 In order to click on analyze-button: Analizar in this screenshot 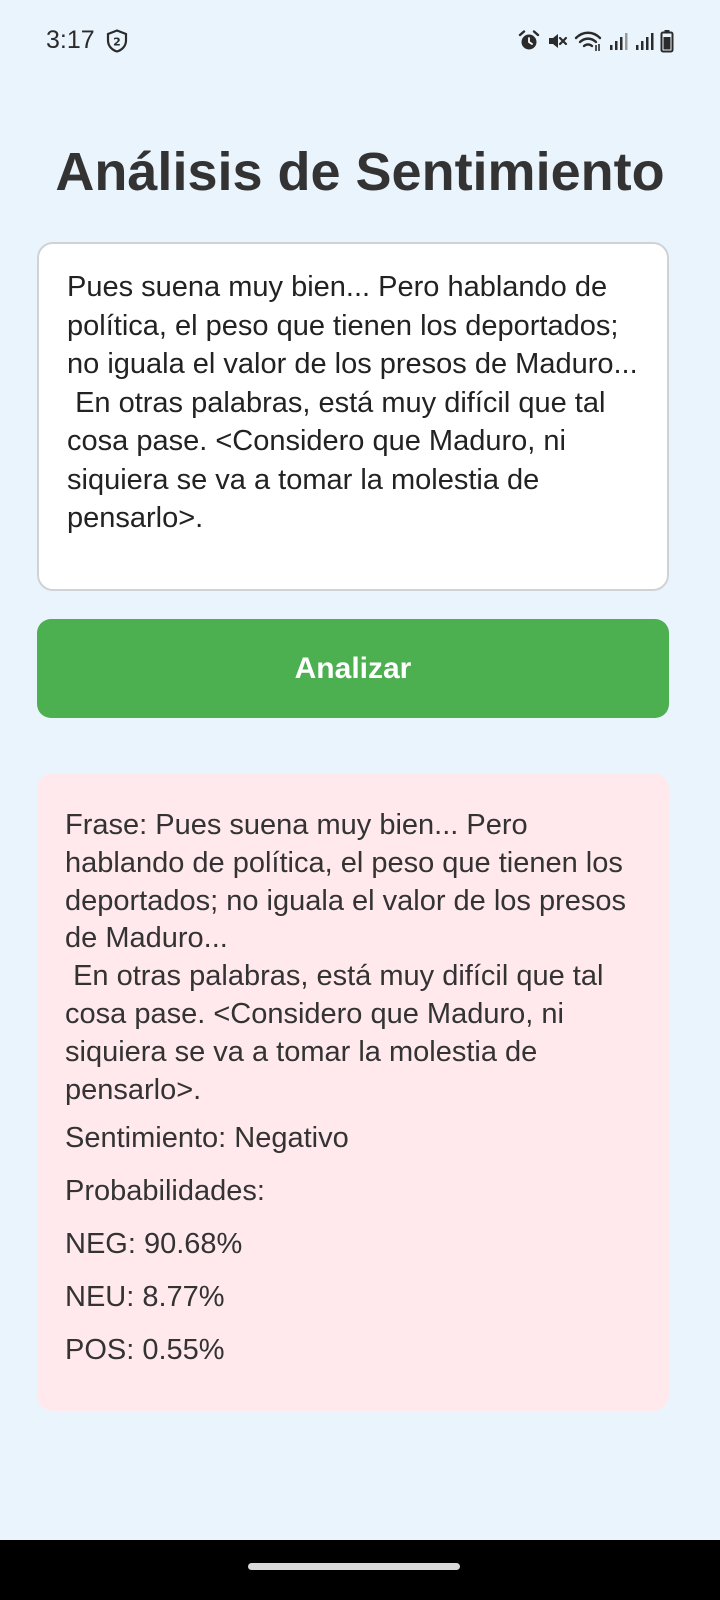, I will do `click(353, 668)`.